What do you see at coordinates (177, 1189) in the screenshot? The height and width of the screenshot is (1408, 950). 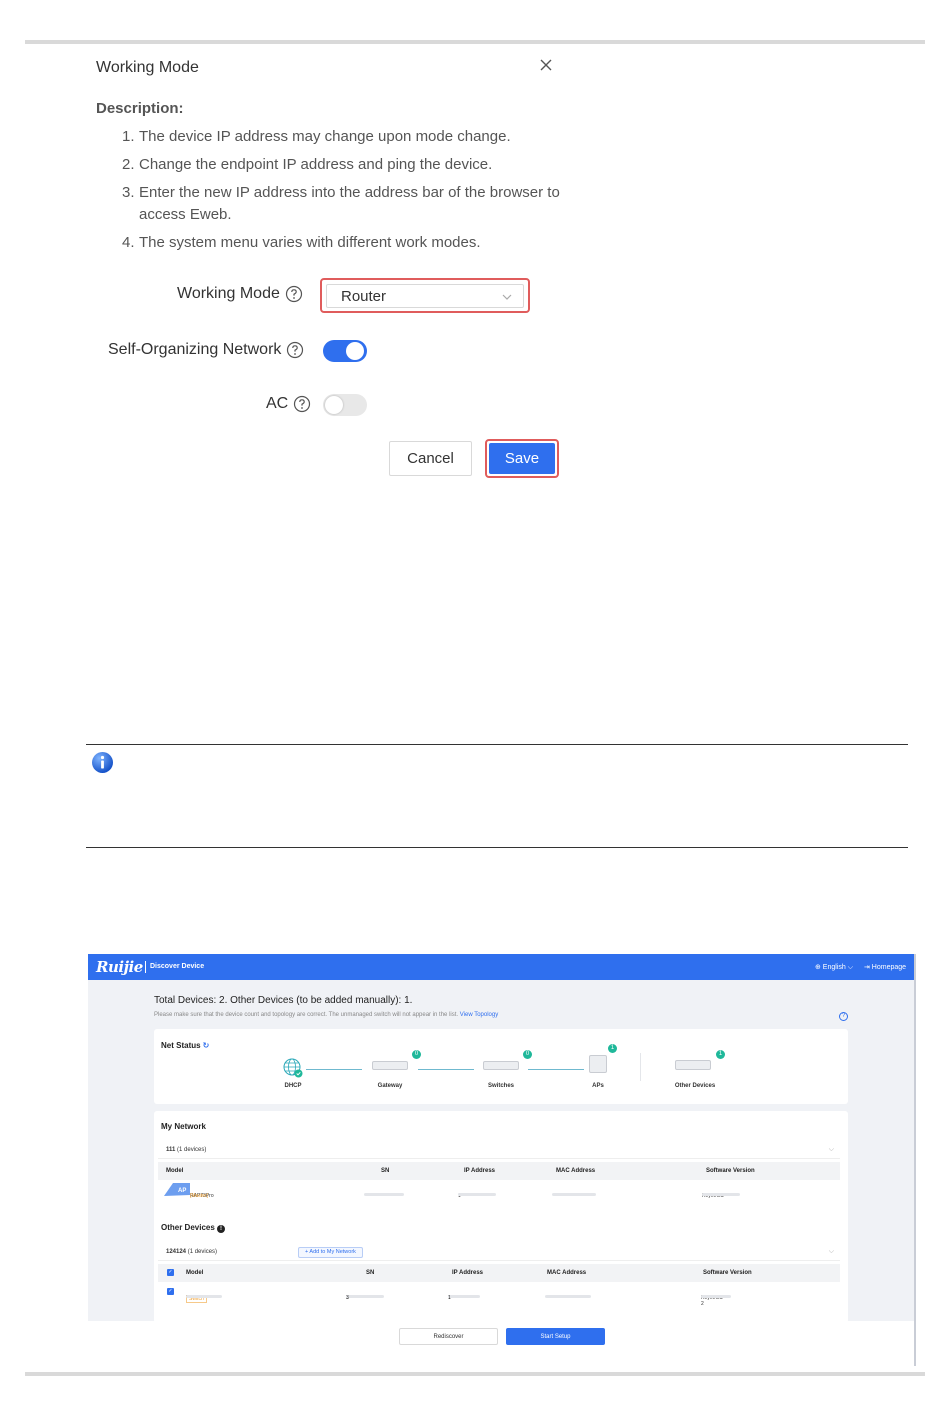 I see `ap-tag-icon: AP` at bounding box center [177, 1189].